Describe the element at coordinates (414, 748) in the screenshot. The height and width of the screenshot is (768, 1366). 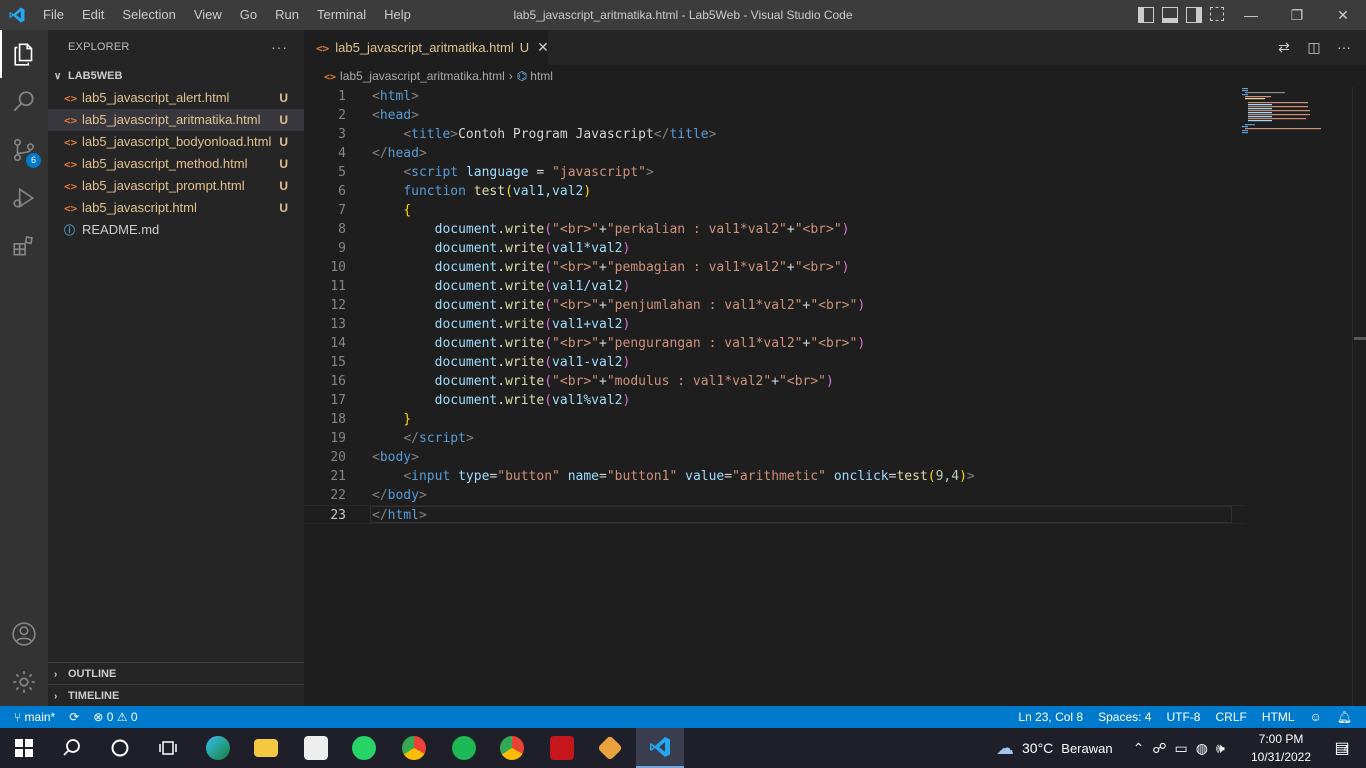
I see `chrome-icon` at that location.